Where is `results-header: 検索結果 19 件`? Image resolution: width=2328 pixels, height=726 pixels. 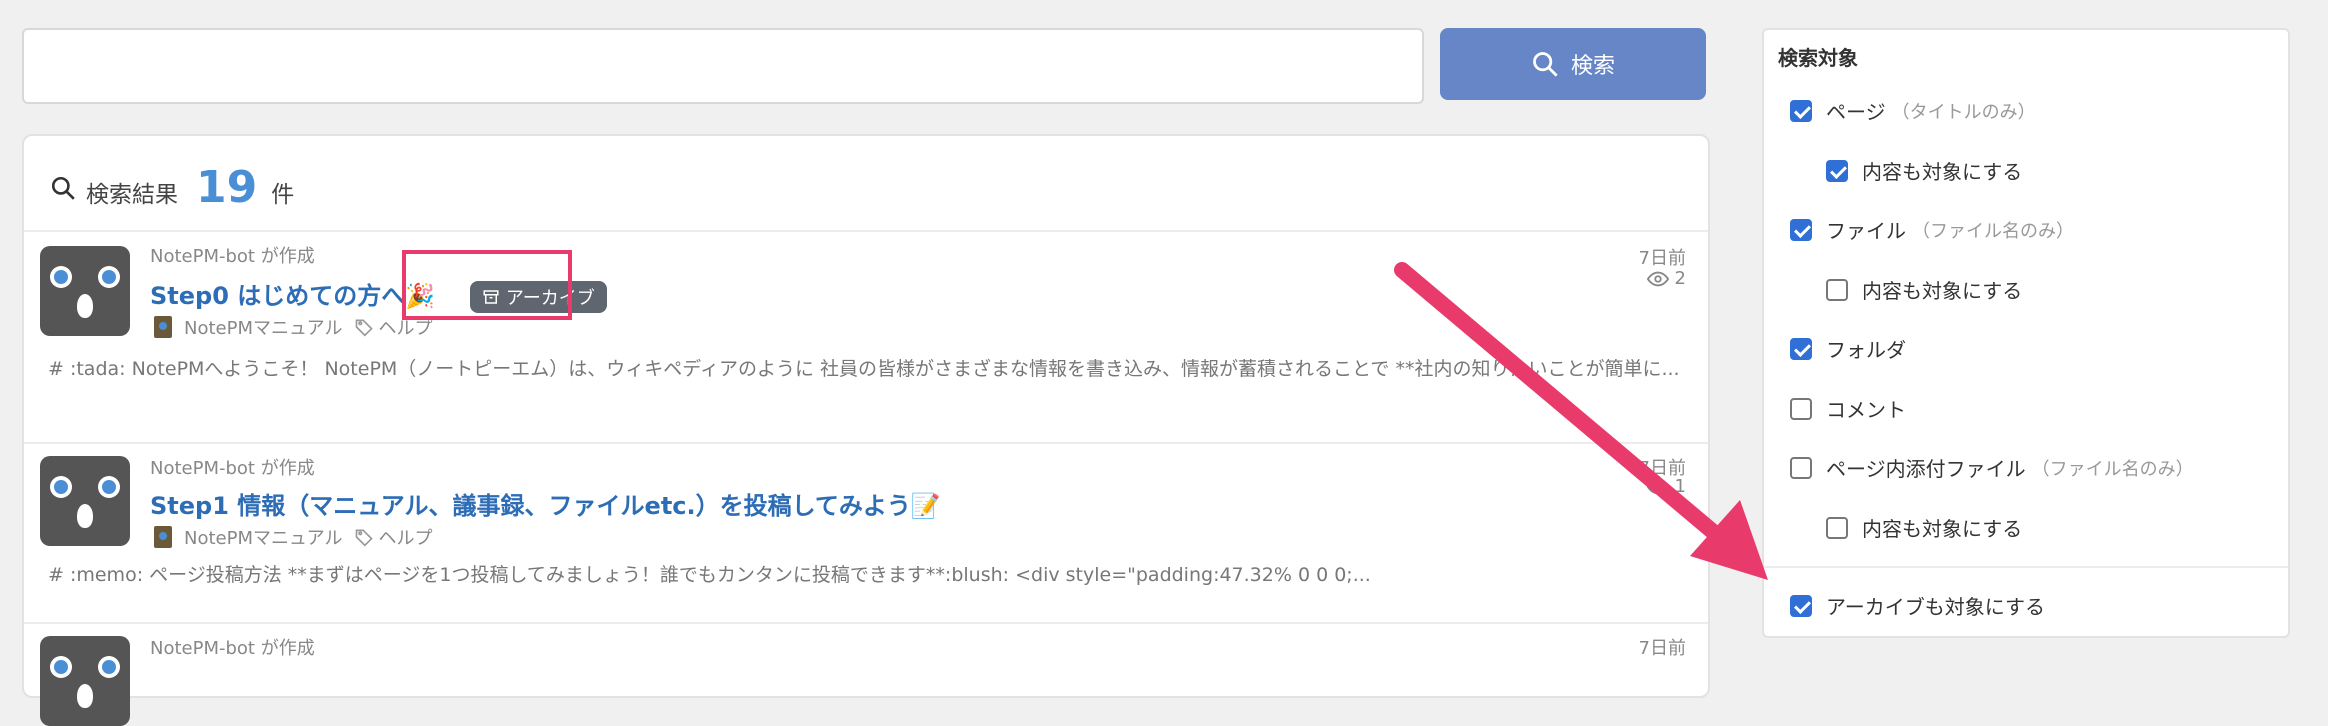
results-header: 検索結果 19 件 is located at coordinates (172, 188).